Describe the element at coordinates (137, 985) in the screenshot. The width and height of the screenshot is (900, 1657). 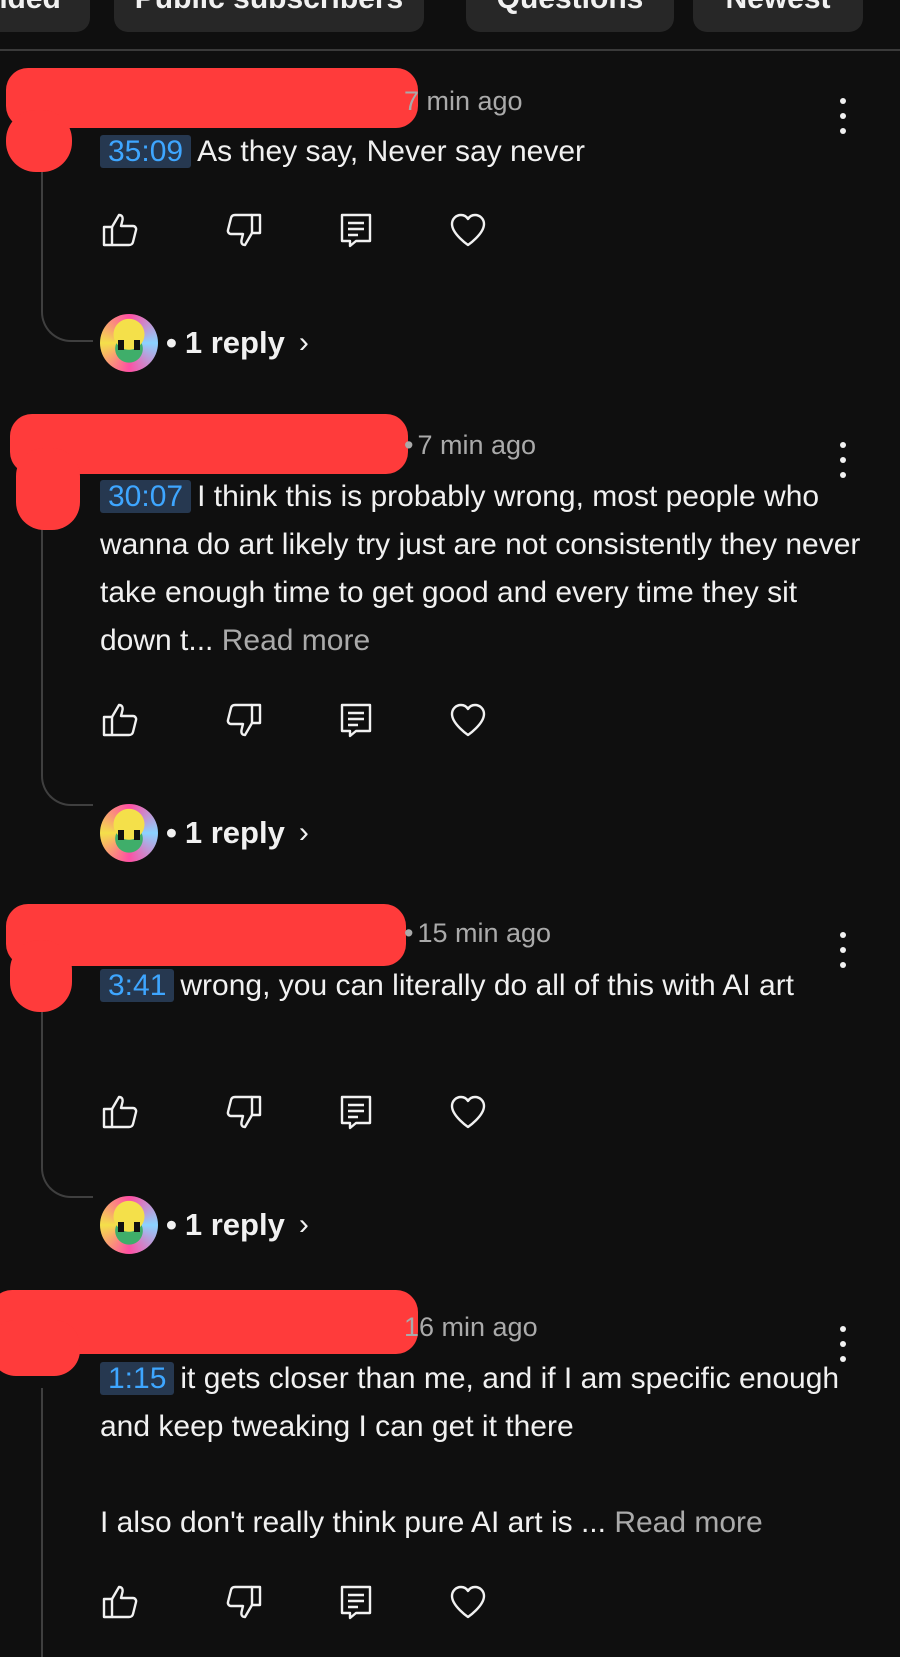
I see `timestamp-link: 3:41` at that location.